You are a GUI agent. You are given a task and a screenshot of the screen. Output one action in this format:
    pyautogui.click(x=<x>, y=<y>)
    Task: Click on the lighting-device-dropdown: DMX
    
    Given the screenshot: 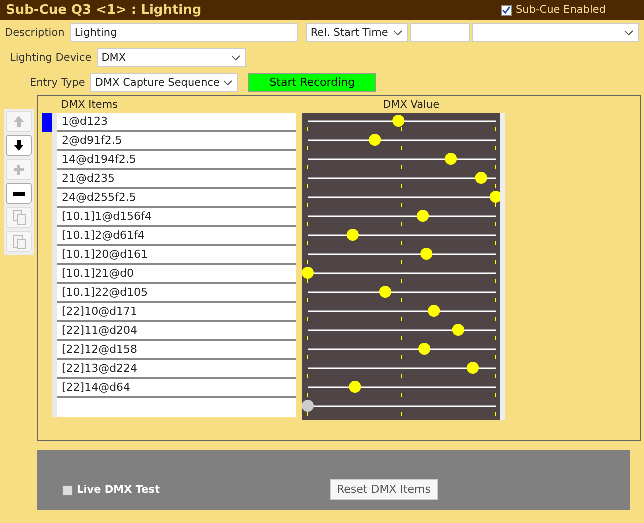 What is the action you would take?
    pyautogui.click(x=171, y=57)
    